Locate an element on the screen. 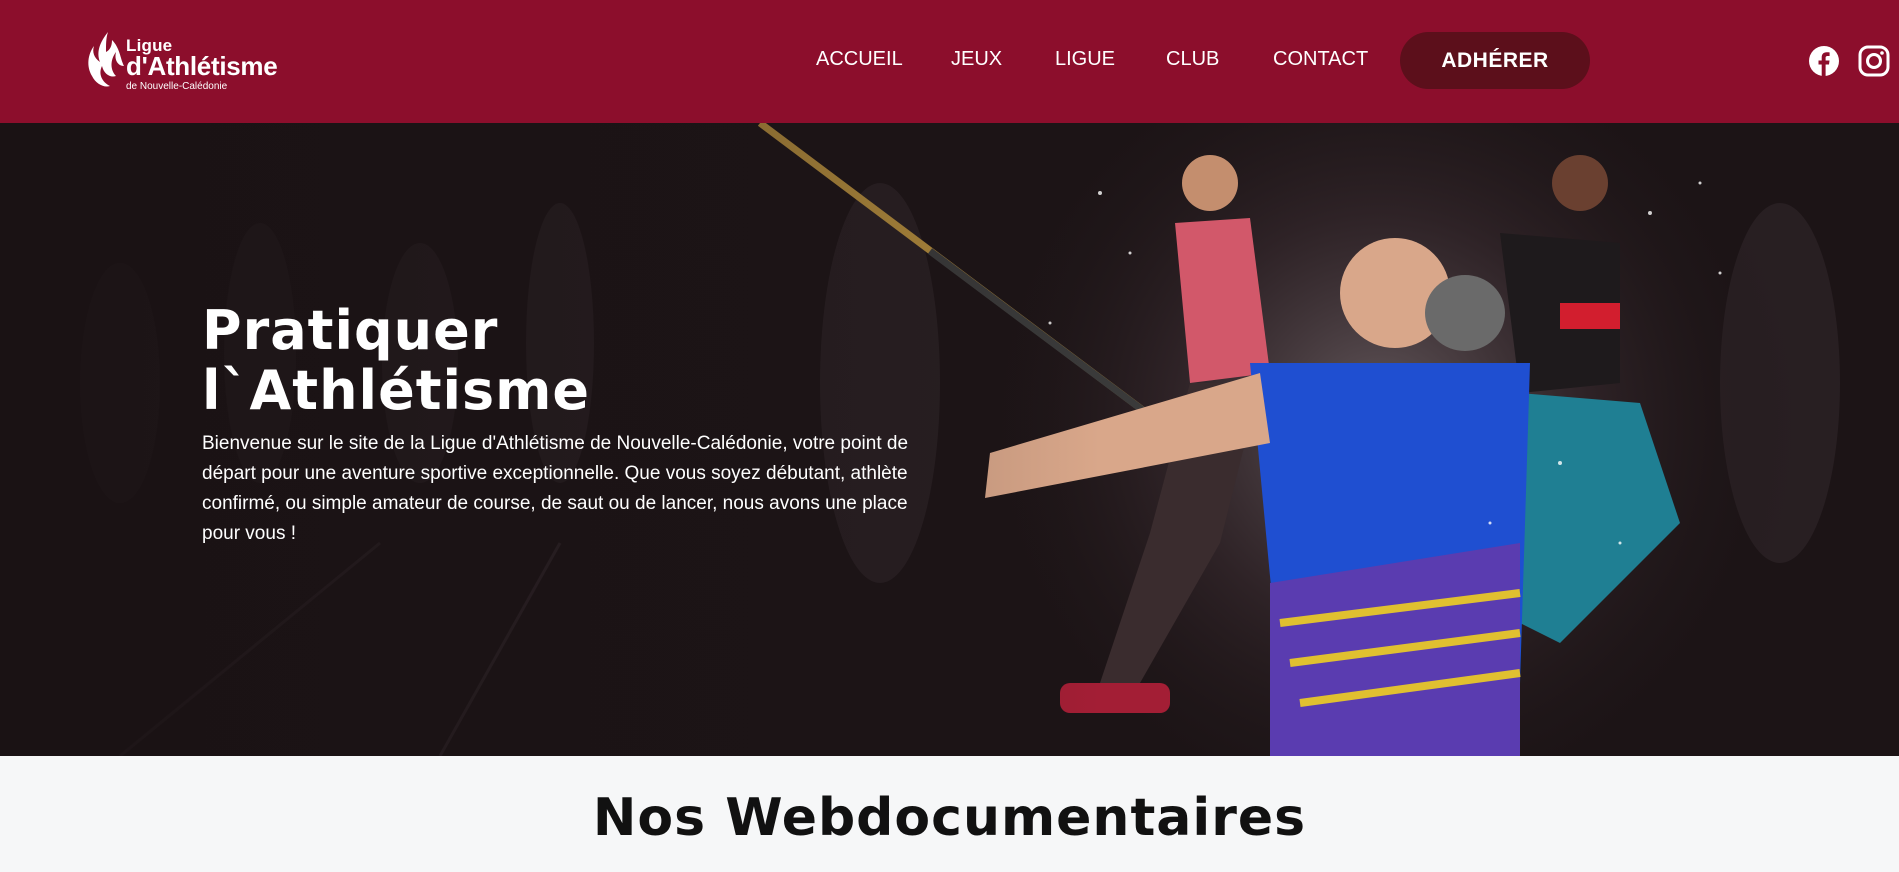 This screenshot has width=1899, height=872. section-title: Nos Webdocumentaires is located at coordinates (949, 818).